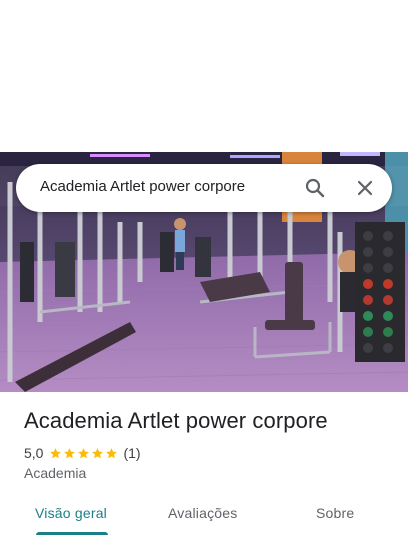 The image size is (408, 544). I want to click on search-input: Academia Artlet power corpore, so click(142, 186).